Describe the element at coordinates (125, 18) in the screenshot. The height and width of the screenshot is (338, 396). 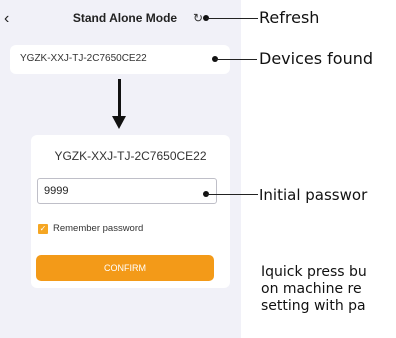
I see `page-title: Stand Alone Mode` at that location.